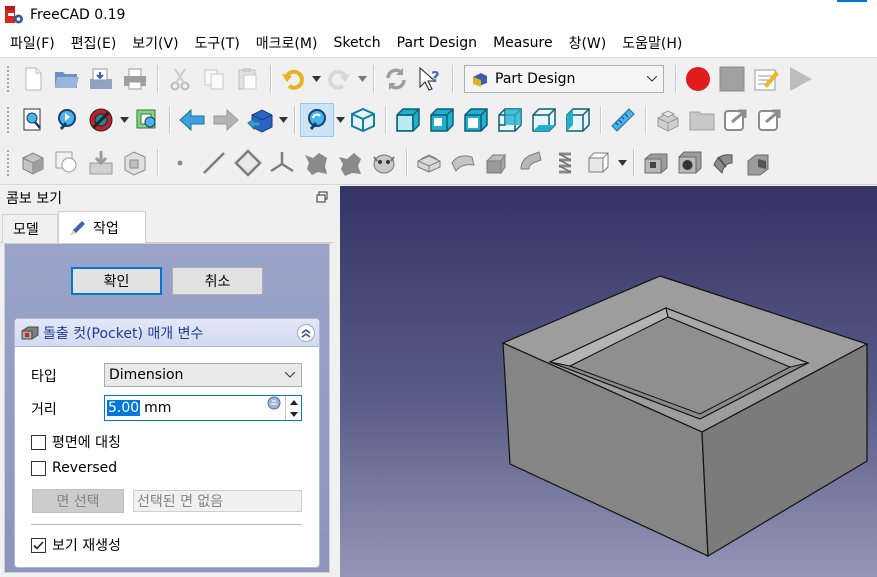  I want to click on fit-selection-icon, so click(67, 120).